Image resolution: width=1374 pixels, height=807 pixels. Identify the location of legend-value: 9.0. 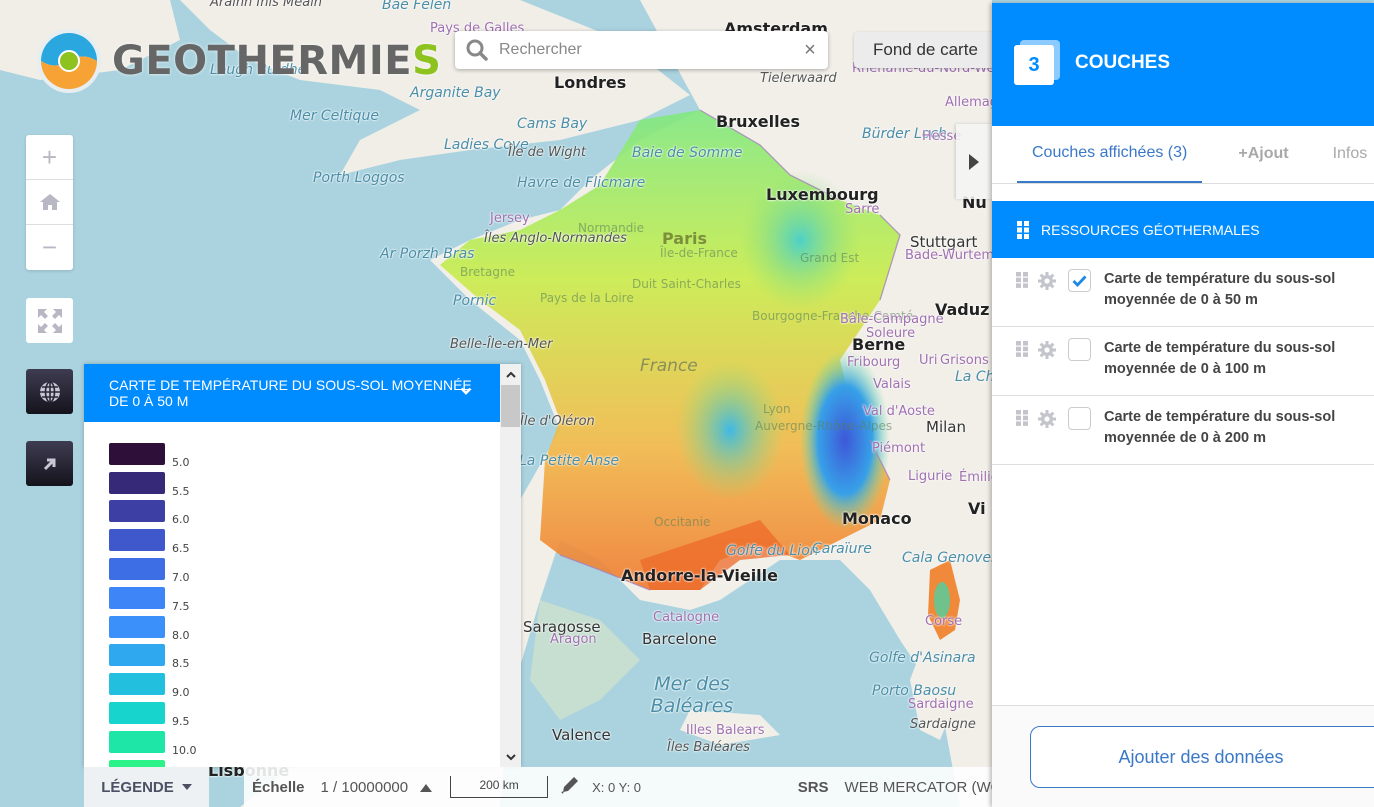
(181, 693).